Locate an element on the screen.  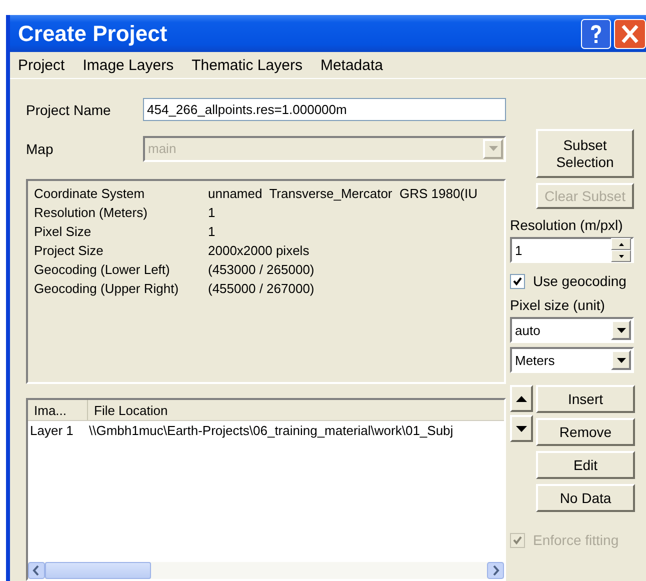
layer-row: Layer 1 \\Gmbh1muc\Earth-Projects\06_training_material\work\01_Subj is located at coordinates (266, 430).